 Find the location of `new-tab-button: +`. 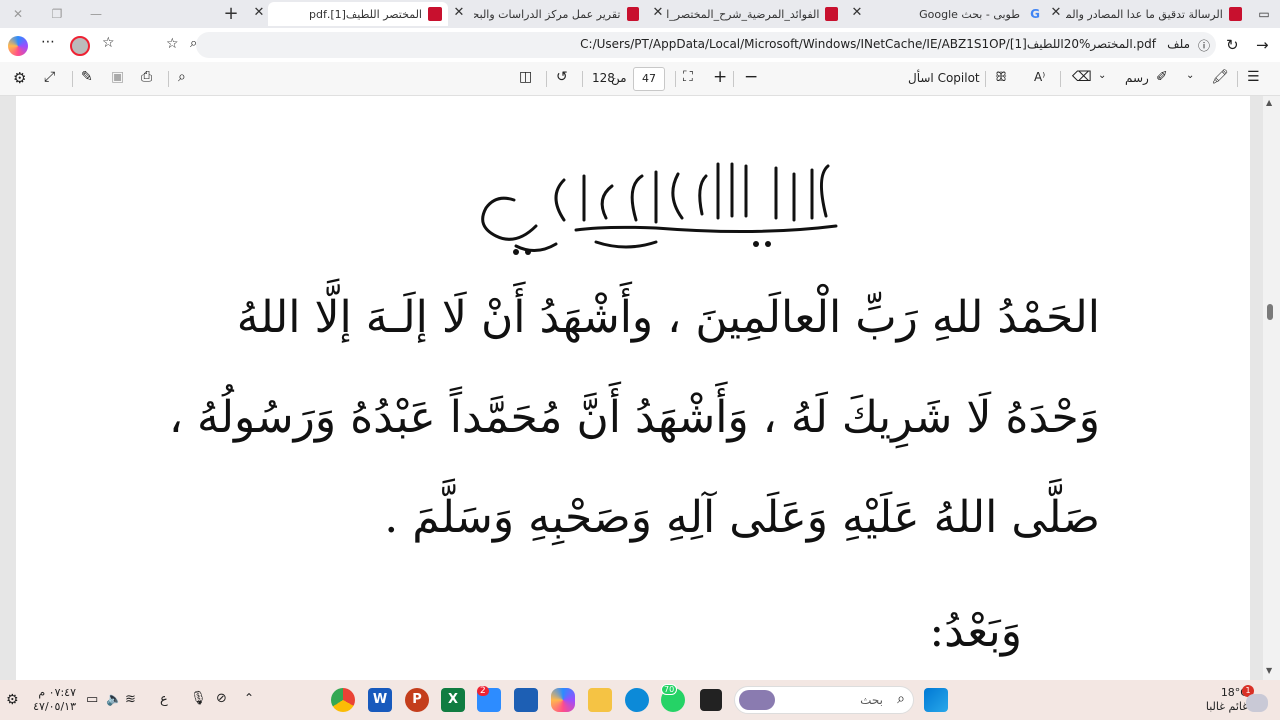

new-tab-button: + is located at coordinates (231, 14).